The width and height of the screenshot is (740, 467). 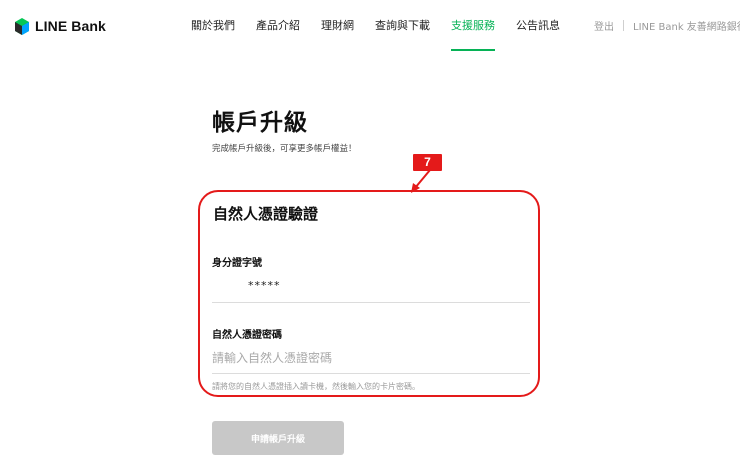 What do you see at coordinates (473, 34) in the screenshot?
I see `nav-item-support: 支援服務` at bounding box center [473, 34].